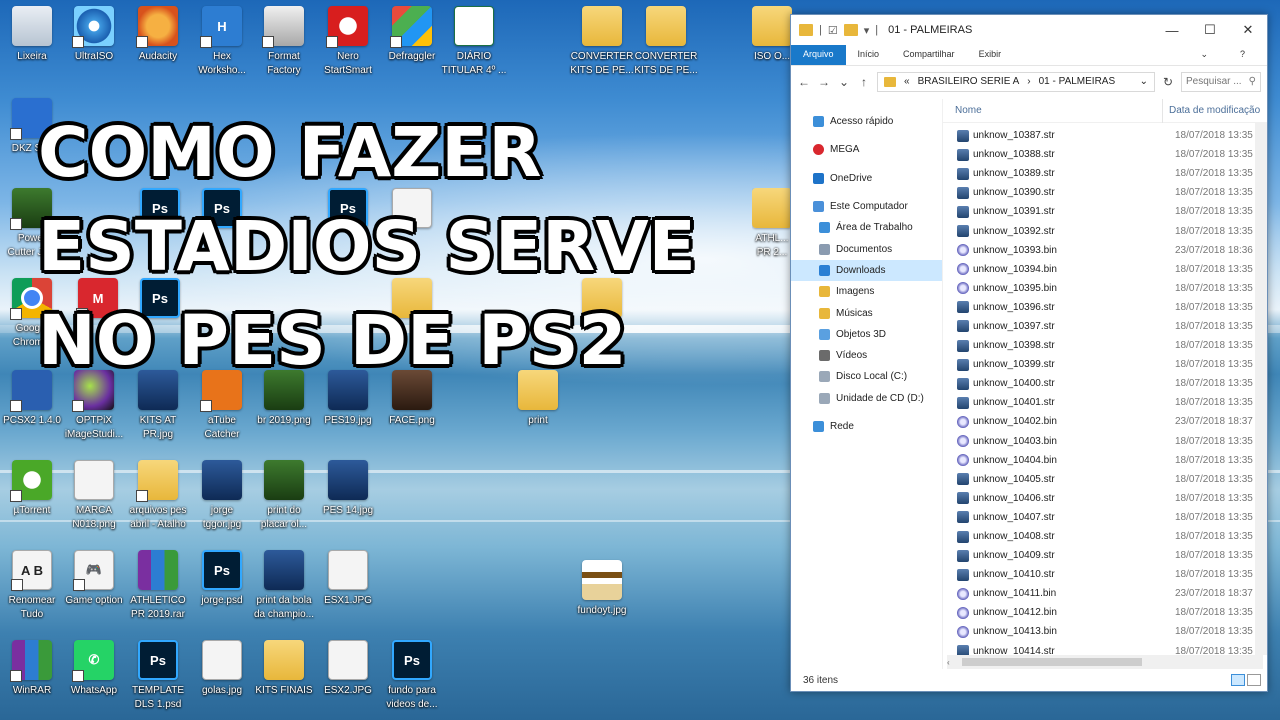 The image size is (1280, 720). I want to click on file-row: unknow_10409.str 18/07/2018 13:35, so click(1105, 555).